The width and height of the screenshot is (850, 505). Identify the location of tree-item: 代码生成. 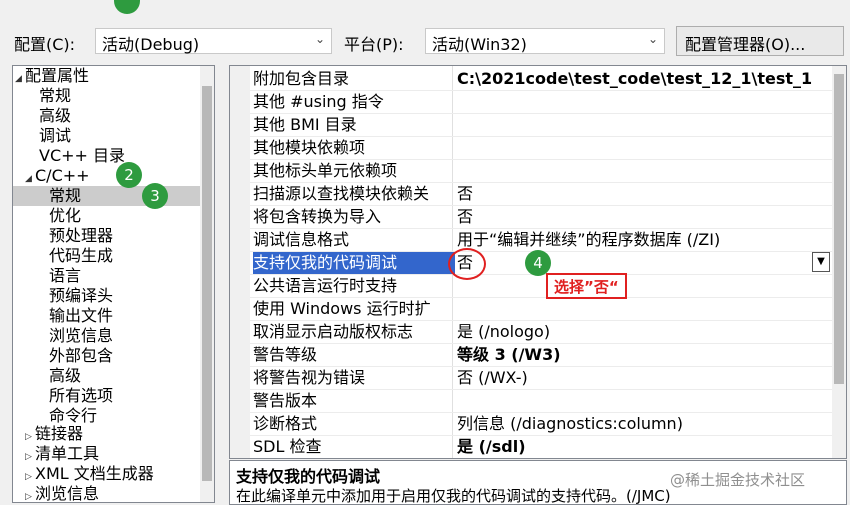
(81, 256).